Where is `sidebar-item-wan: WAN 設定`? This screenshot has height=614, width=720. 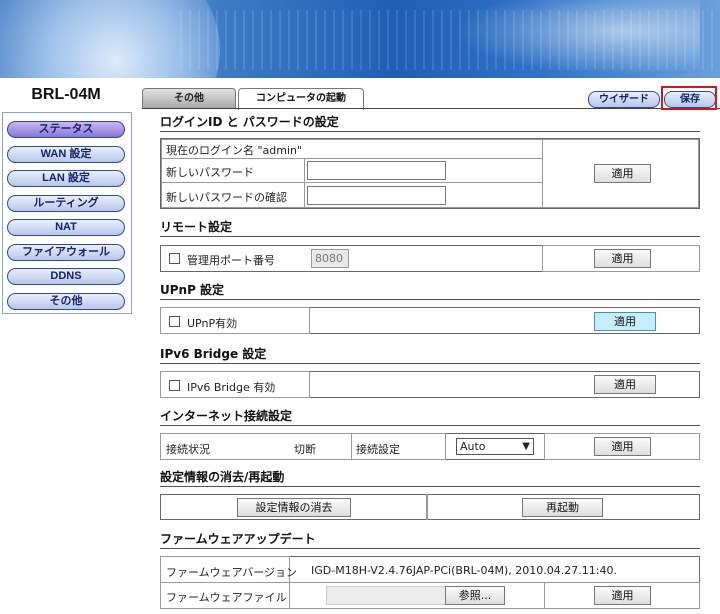
sidebar-item-wan: WAN 設定 is located at coordinates (66, 154).